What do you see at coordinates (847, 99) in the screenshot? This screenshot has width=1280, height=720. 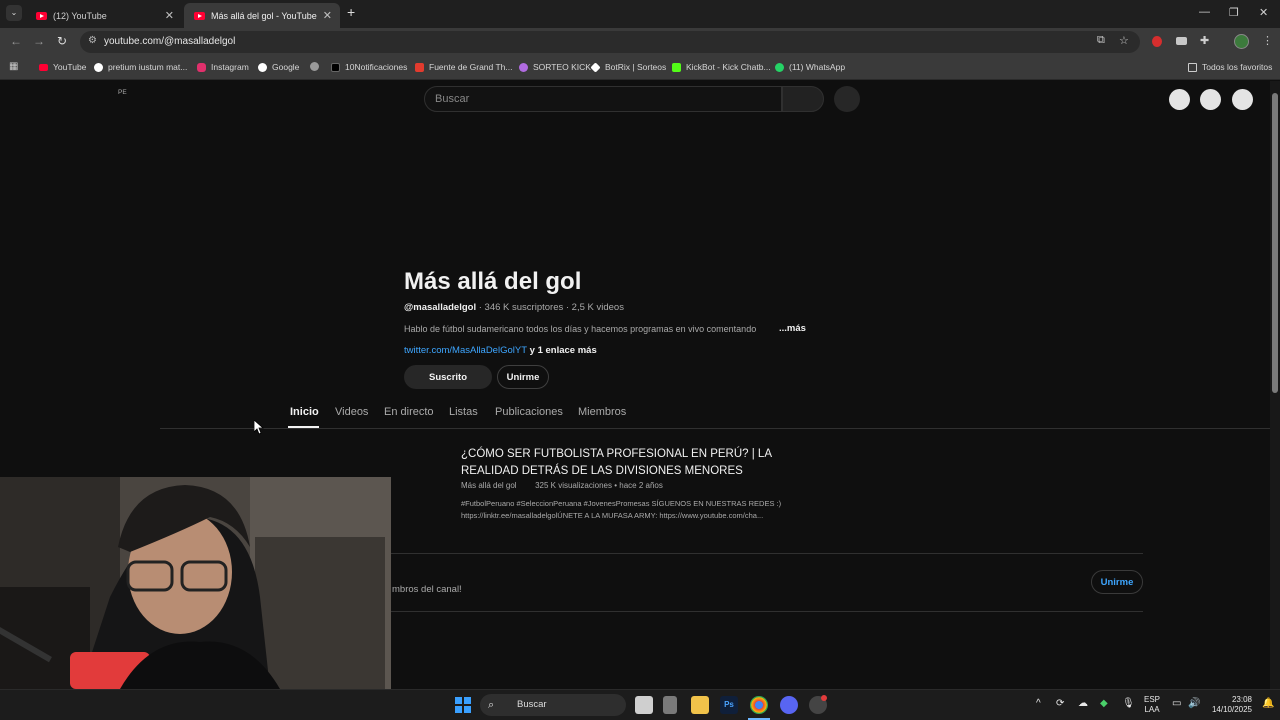 I see `voice-search-button` at bounding box center [847, 99].